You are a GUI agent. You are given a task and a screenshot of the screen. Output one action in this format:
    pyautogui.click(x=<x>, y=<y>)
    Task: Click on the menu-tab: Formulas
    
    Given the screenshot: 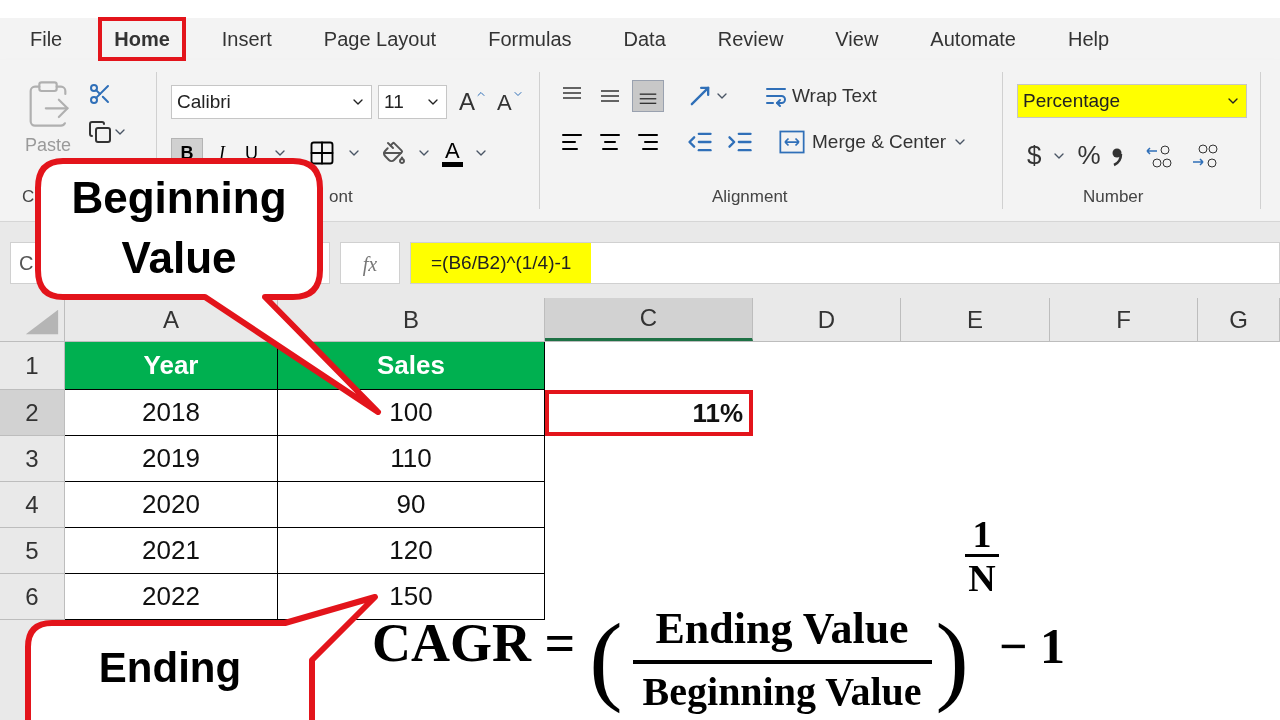 What is the action you would take?
    pyautogui.click(x=530, y=39)
    